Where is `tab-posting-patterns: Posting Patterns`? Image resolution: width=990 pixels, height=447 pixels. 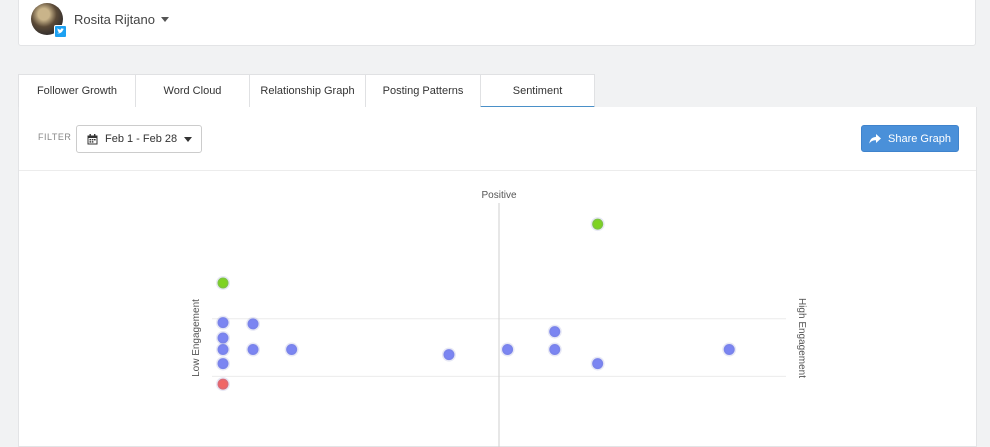
tab-posting-patterns: Posting Patterns is located at coordinates (422, 90).